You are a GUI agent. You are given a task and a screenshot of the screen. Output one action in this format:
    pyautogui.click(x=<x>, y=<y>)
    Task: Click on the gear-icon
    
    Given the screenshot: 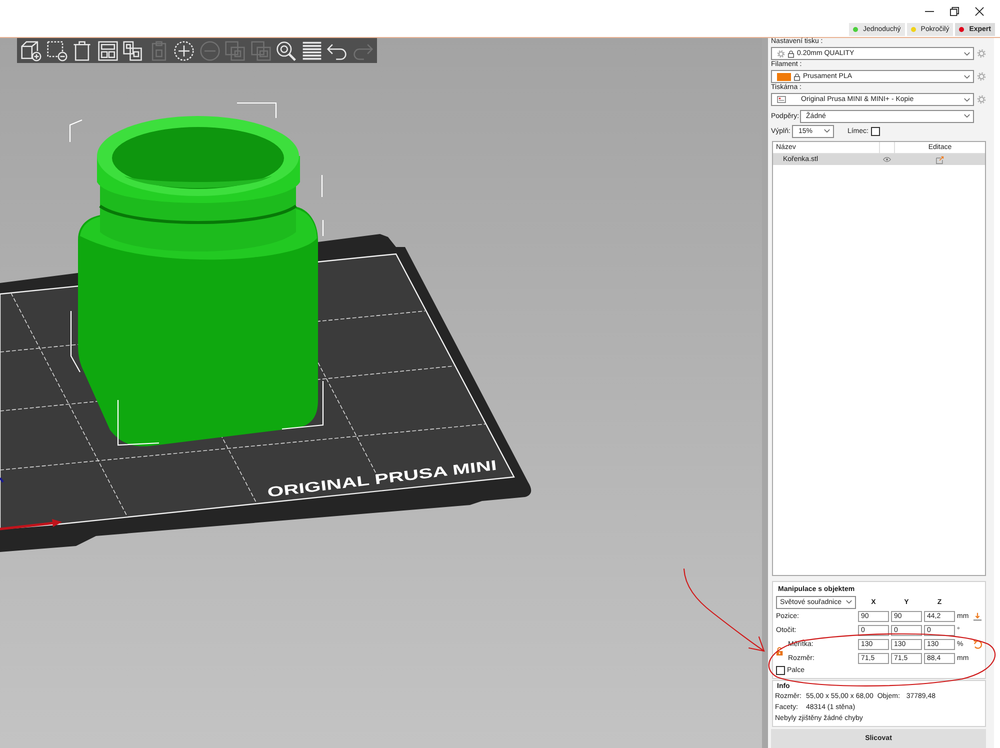 What is the action you would take?
    pyautogui.click(x=781, y=54)
    